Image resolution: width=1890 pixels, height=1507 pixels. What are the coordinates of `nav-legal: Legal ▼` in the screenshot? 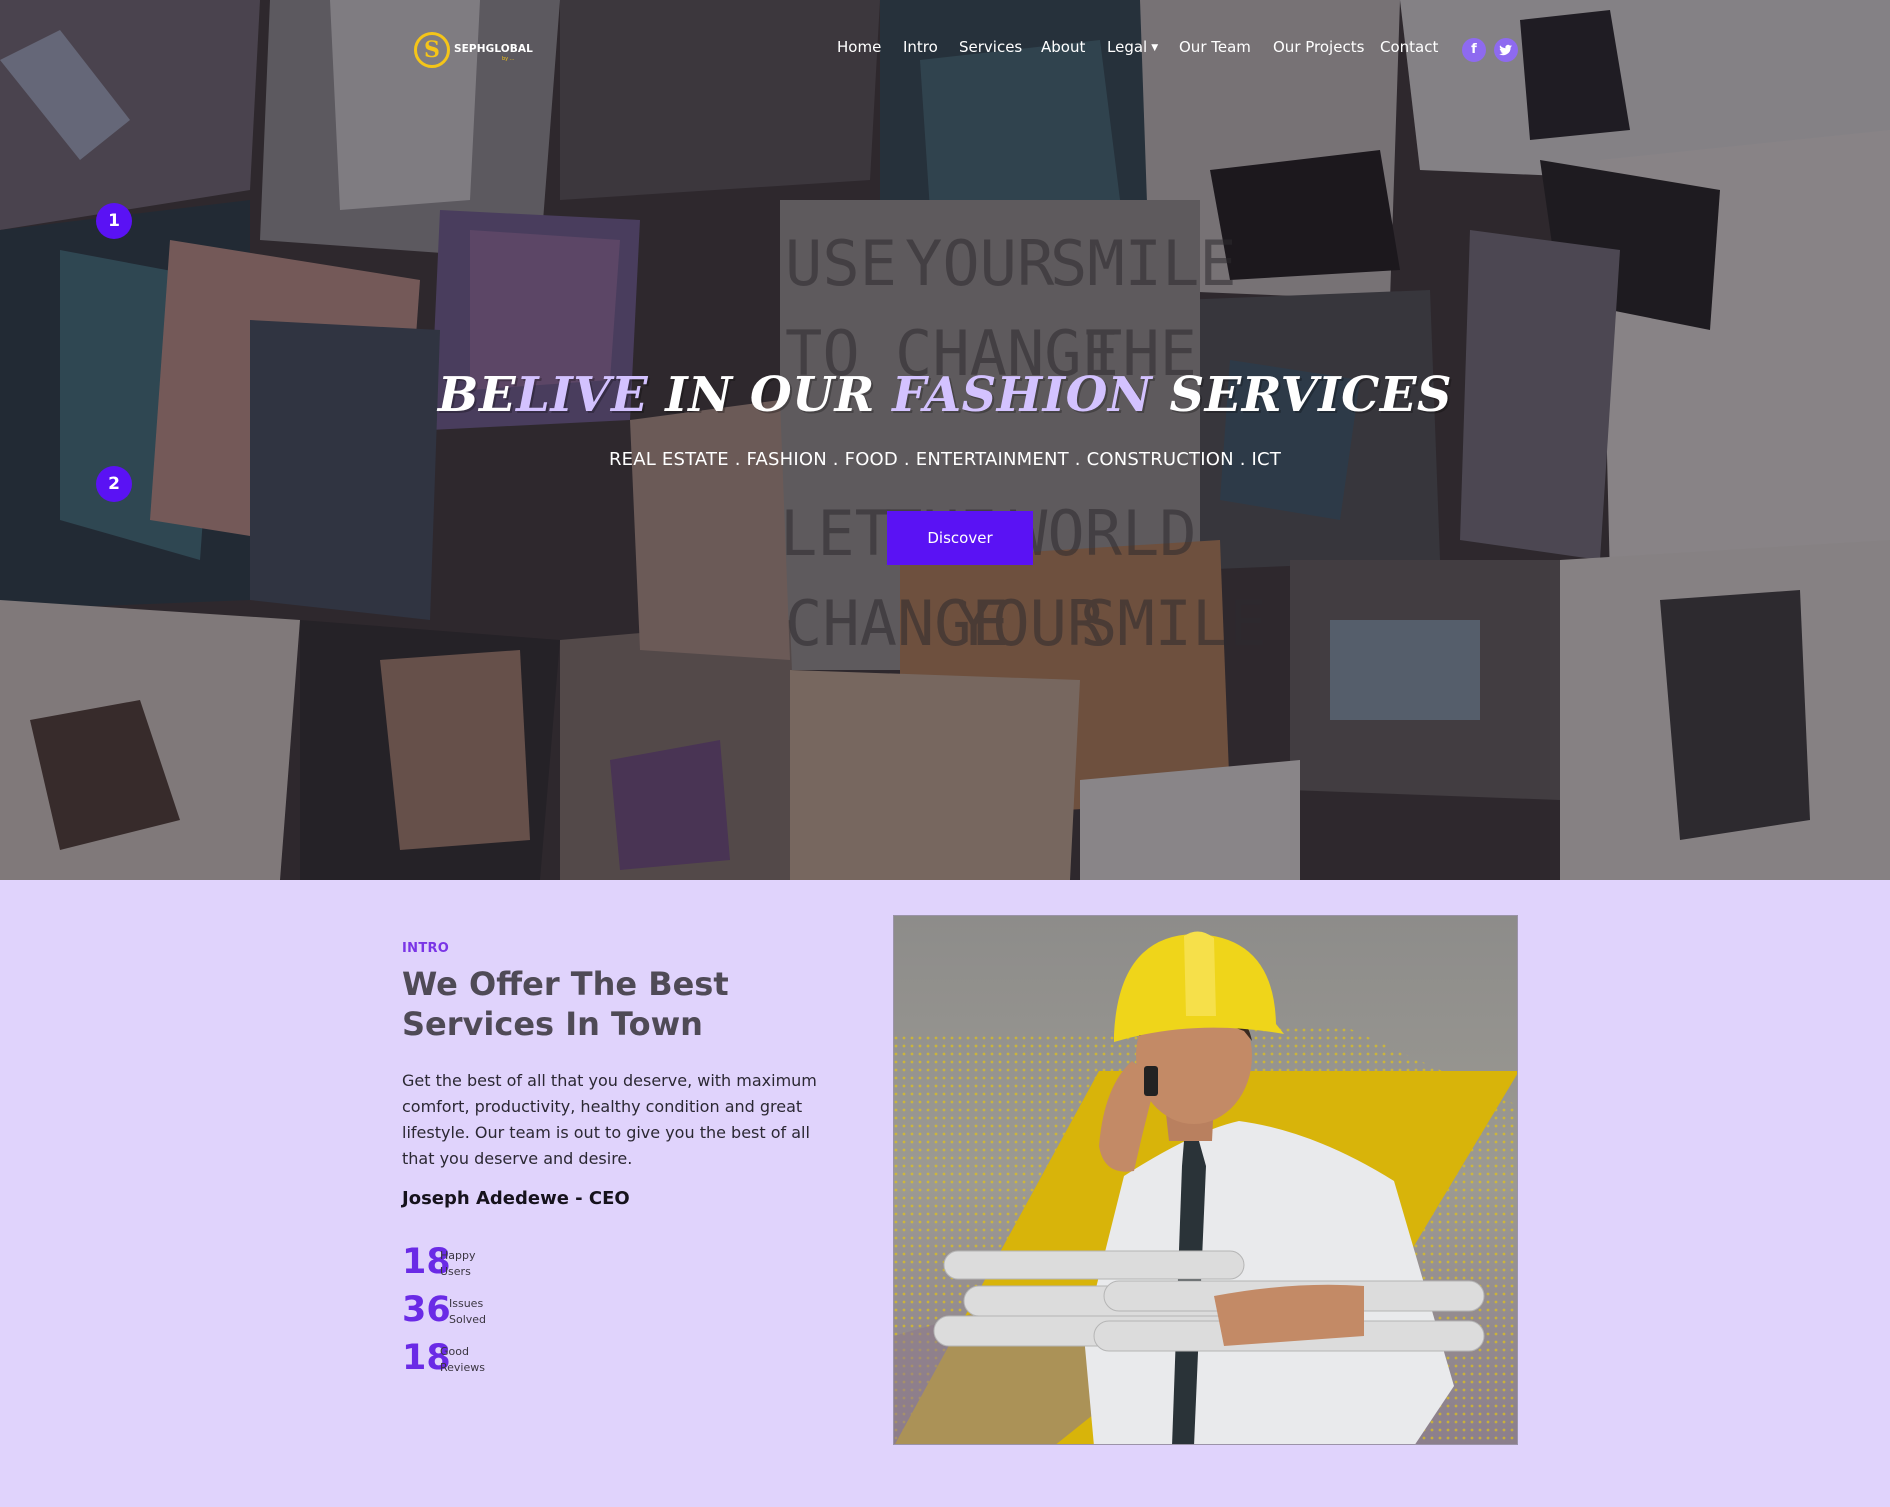 It's located at (1132, 47).